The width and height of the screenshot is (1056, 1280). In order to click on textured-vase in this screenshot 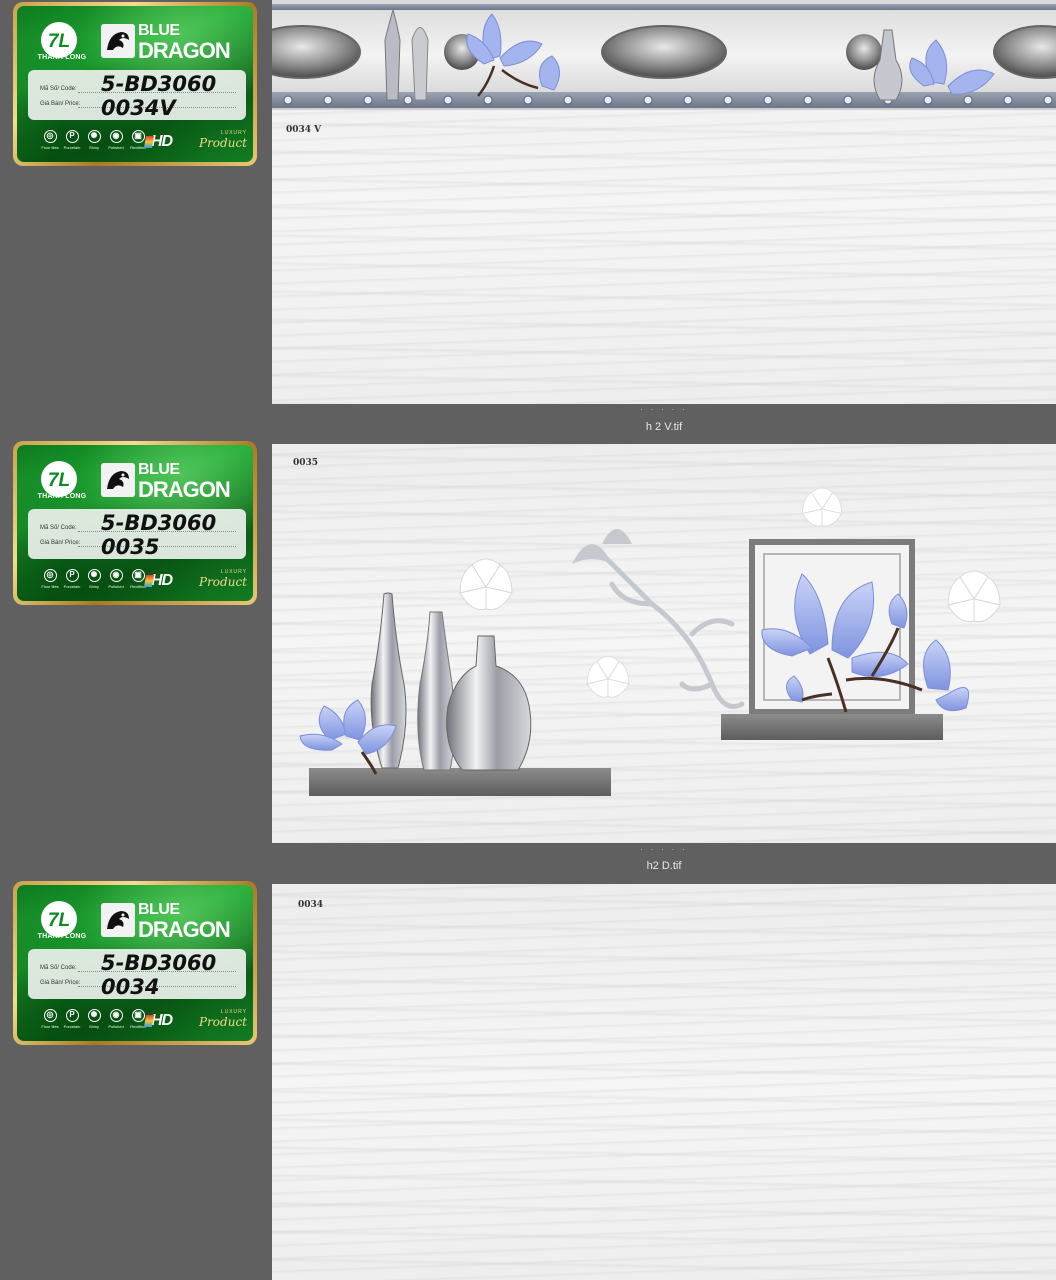, I will do `click(436, 691)`.